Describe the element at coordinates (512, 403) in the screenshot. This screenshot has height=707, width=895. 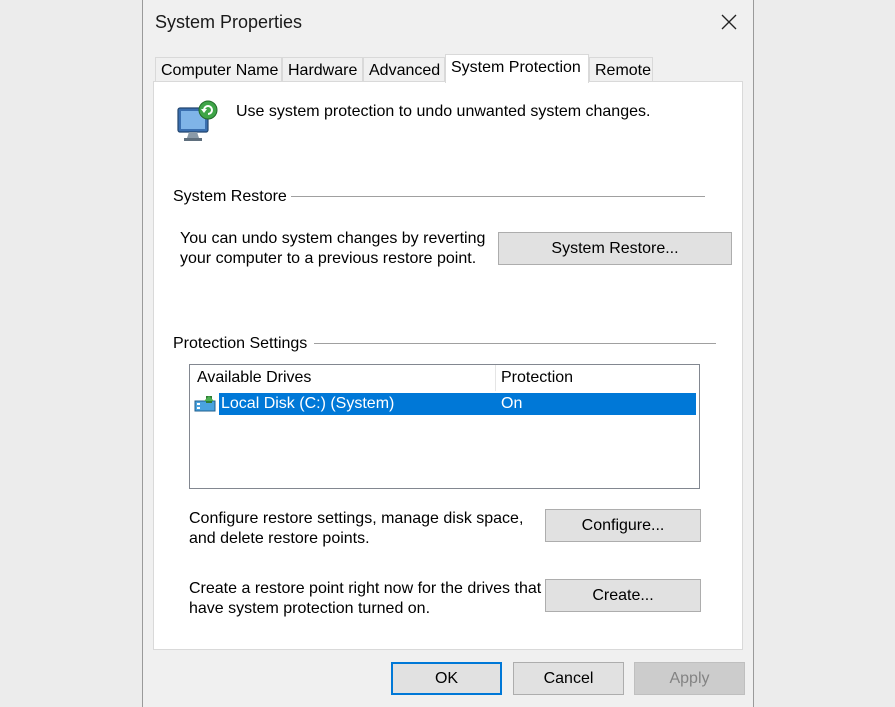
I see `drive-protection-status: On` at that location.